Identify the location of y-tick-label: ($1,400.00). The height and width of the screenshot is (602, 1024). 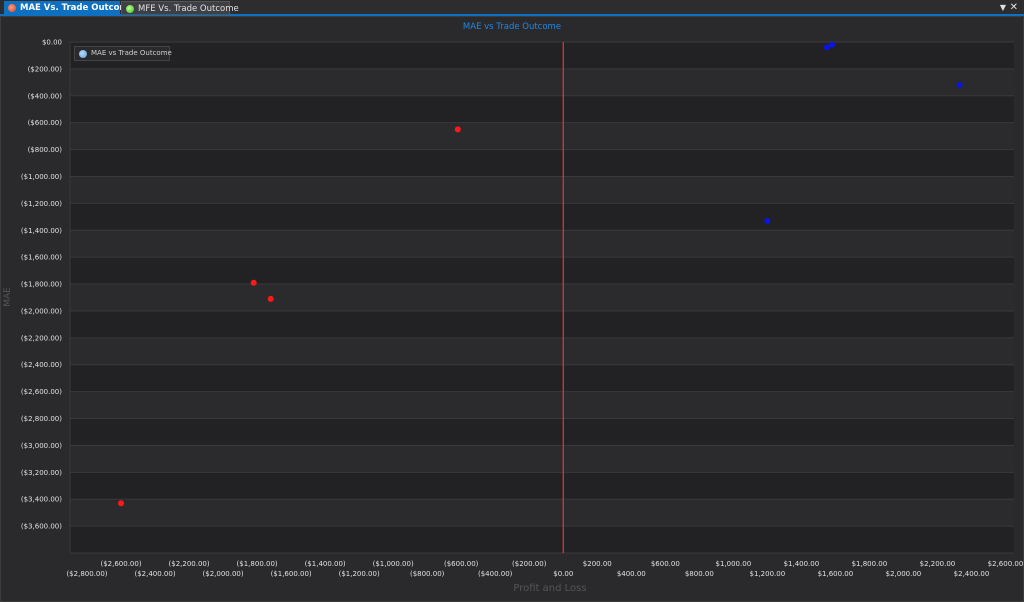
(41, 231).